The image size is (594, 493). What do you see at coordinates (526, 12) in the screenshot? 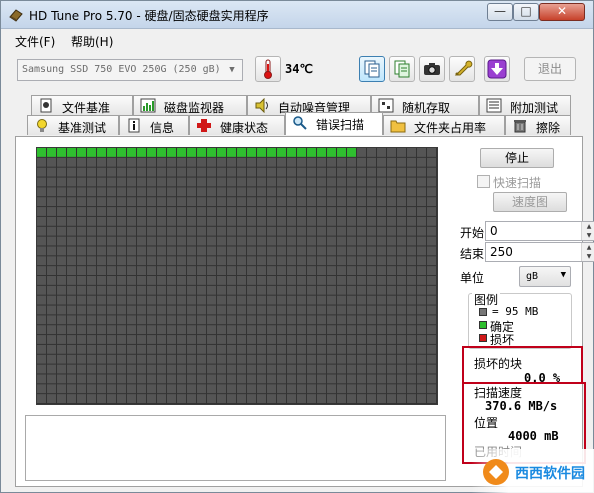
I see `maximize-button: □` at bounding box center [526, 12].